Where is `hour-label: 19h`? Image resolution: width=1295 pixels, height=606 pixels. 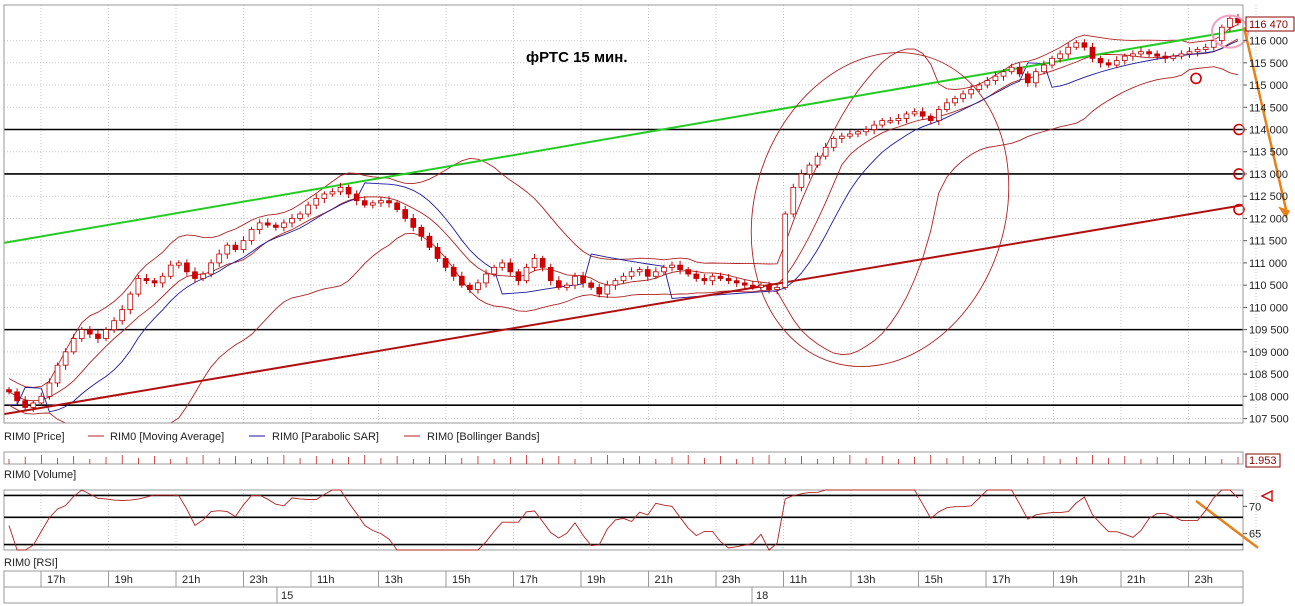
hour-label: 19h is located at coordinates (124, 580).